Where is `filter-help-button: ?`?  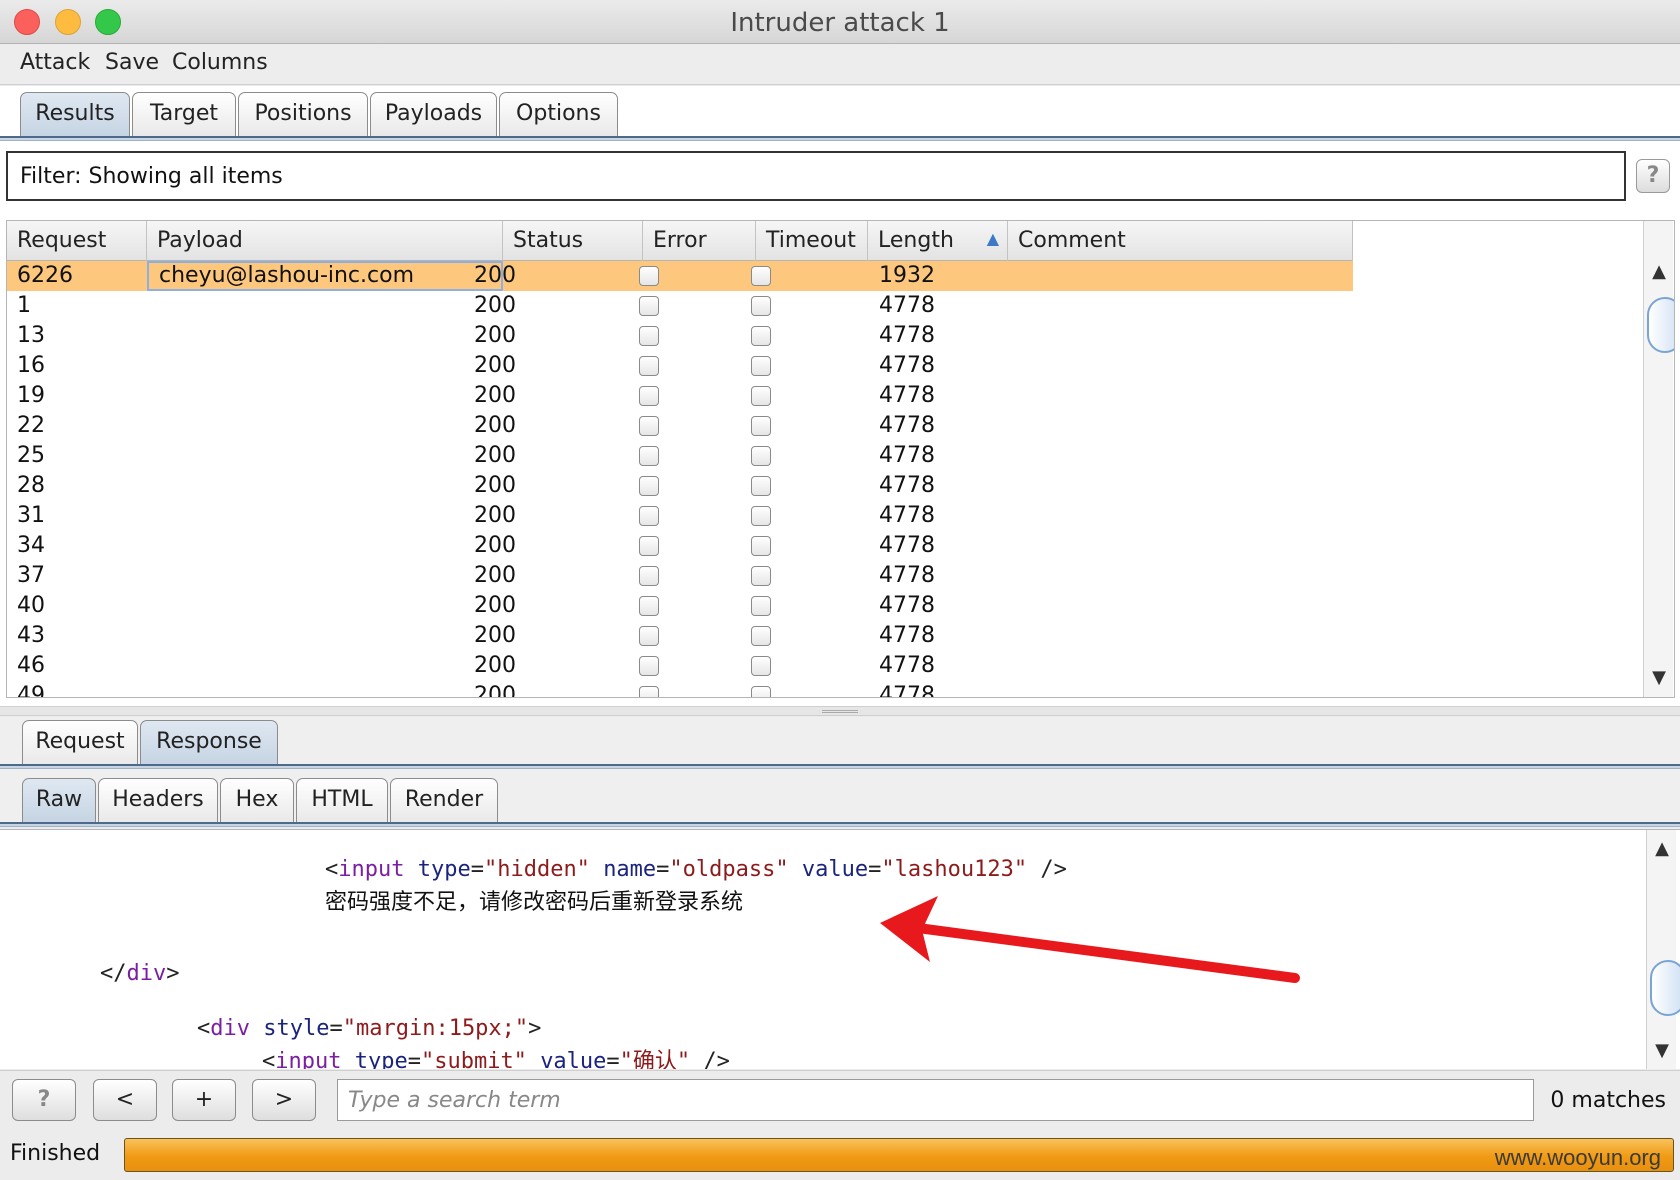
filter-help-button: ? is located at coordinates (1653, 176).